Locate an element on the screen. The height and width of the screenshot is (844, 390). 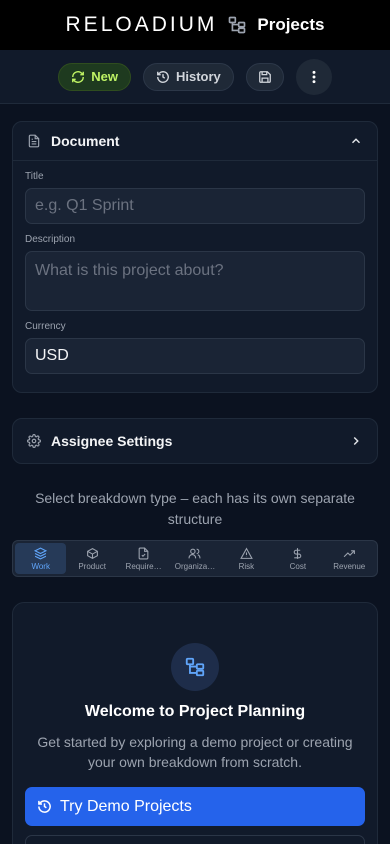
app-title: Projects is located at coordinates (291, 24).